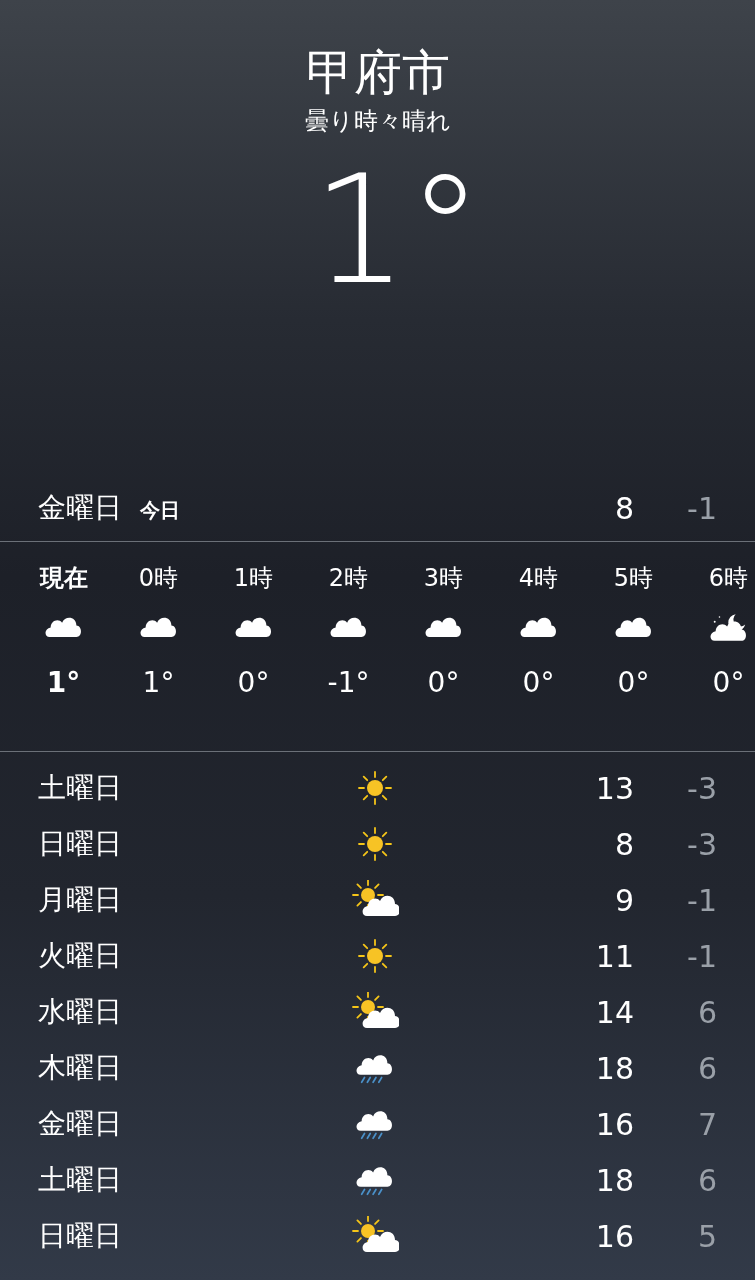  Describe the element at coordinates (614, 1012) in the screenshot. I see `high-temperature: 14` at that location.